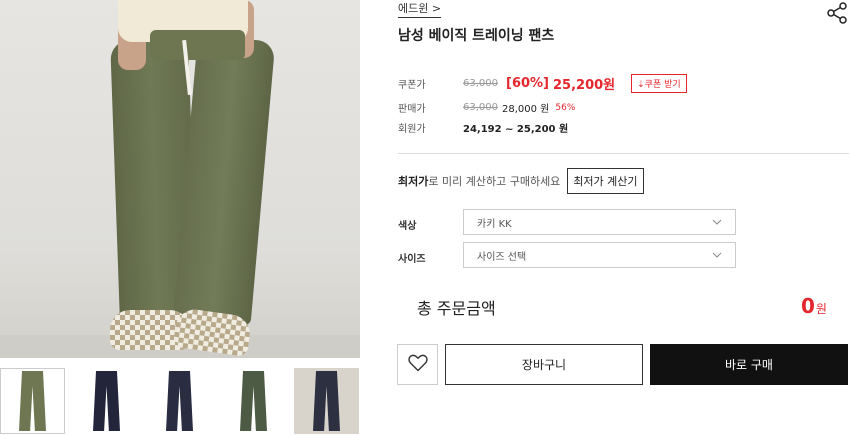 The image size is (849, 435). I want to click on lowest-price-bold: 최저가, so click(413, 181).